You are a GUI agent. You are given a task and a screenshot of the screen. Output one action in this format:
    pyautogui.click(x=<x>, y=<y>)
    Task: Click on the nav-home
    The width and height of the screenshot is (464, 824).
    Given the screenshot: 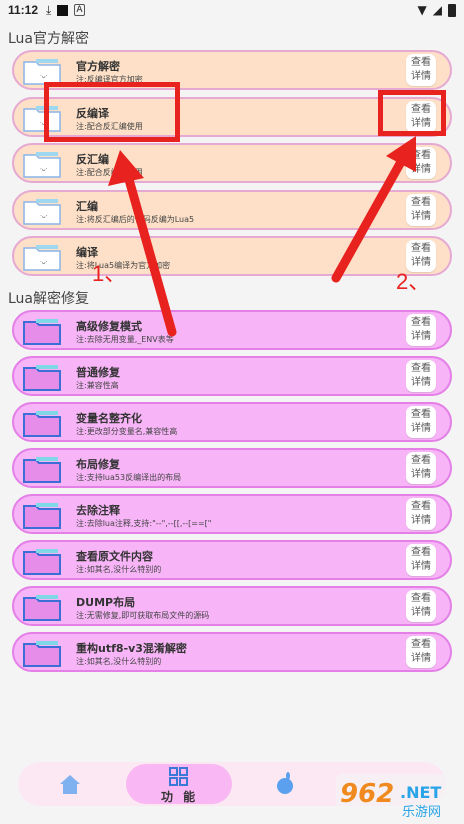 What is the action you would take?
    pyautogui.click(x=73, y=784)
    